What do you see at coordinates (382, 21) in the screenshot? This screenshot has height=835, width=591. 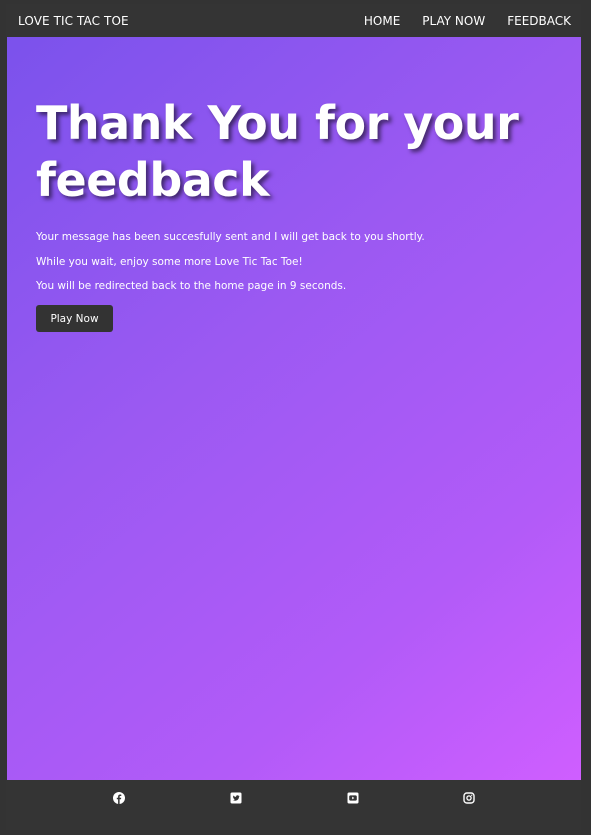 I see `nav-link-home: HOME` at bounding box center [382, 21].